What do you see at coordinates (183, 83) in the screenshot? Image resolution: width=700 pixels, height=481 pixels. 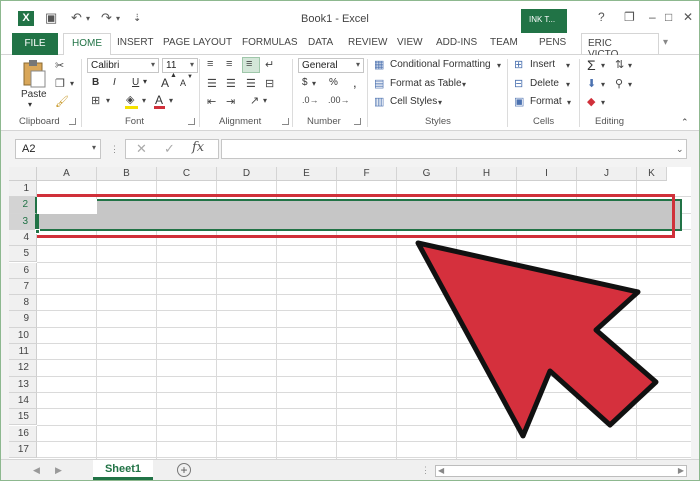 I see `shrink-font-button: A` at bounding box center [183, 83].